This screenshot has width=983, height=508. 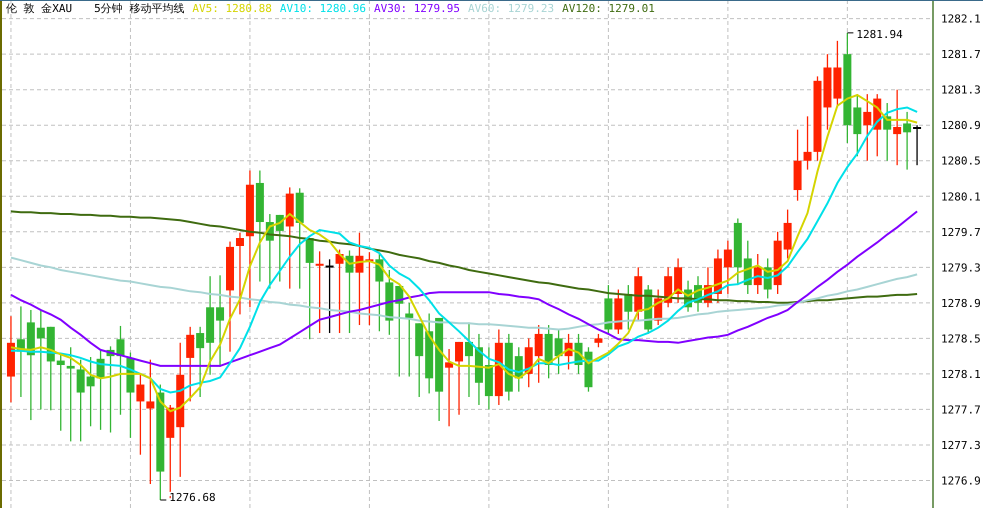 What do you see at coordinates (961, 445) in the screenshot?
I see `axis-tick-label: 1277.3` at bounding box center [961, 445].